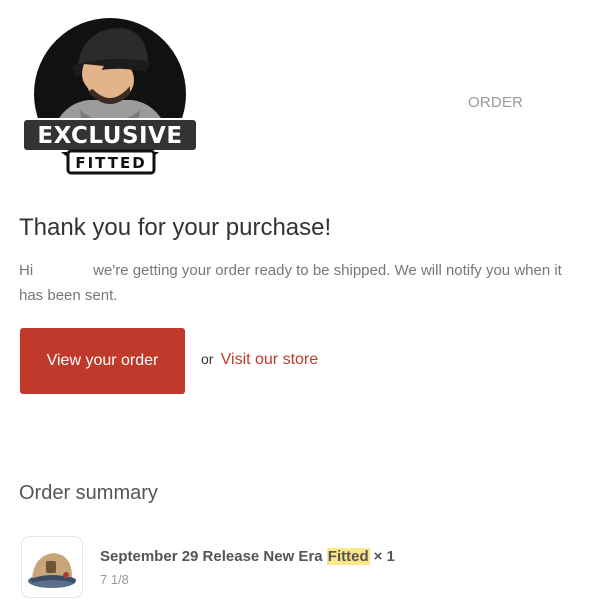  What do you see at coordinates (88, 493) in the screenshot?
I see `order-summary-title: Order summary` at bounding box center [88, 493].